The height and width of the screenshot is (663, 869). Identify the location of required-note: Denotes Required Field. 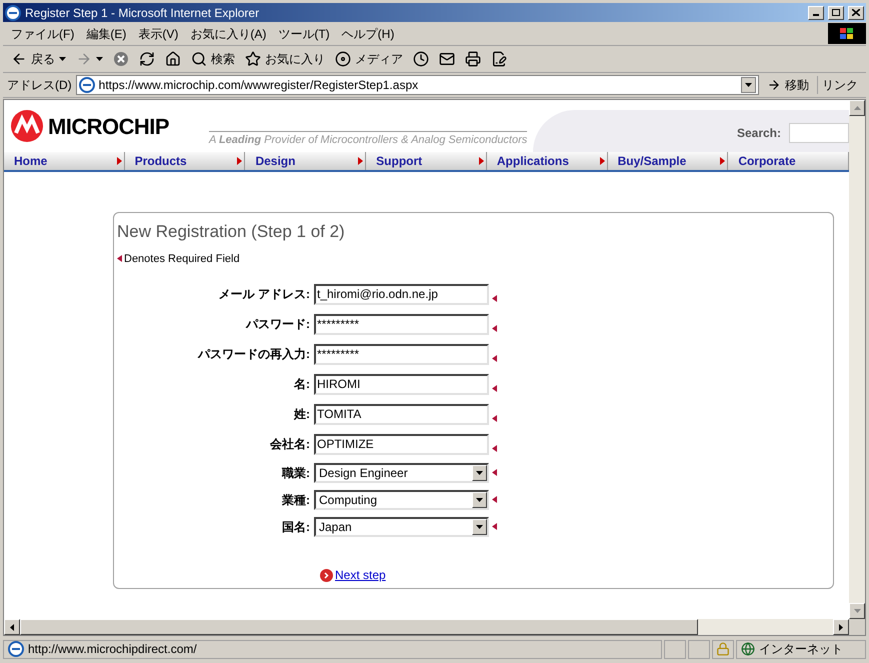
(182, 259).